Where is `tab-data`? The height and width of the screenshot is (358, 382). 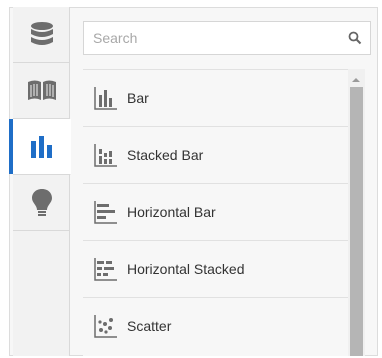
tab-data is located at coordinates (41, 35).